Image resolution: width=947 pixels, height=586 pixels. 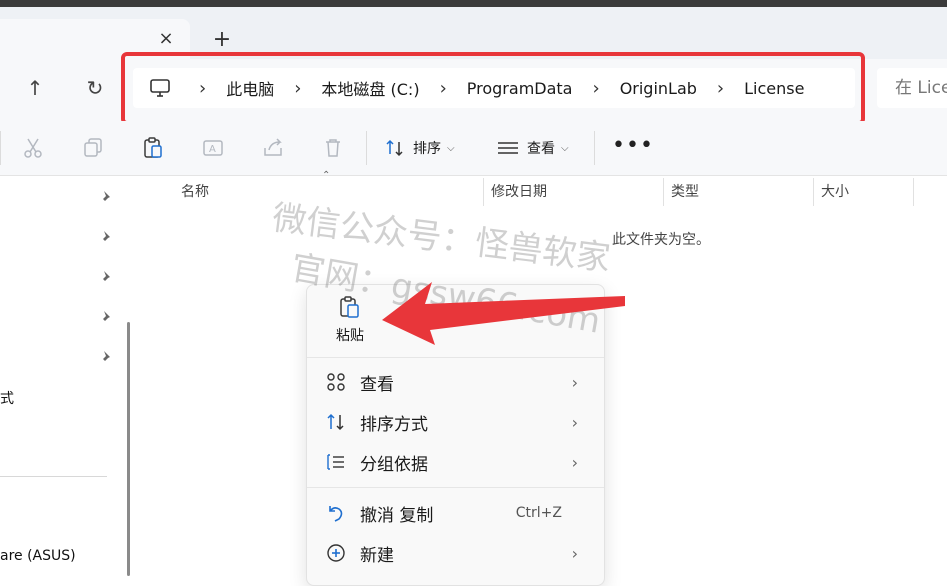 I want to click on menu-item-label: 新建, so click(x=377, y=555).